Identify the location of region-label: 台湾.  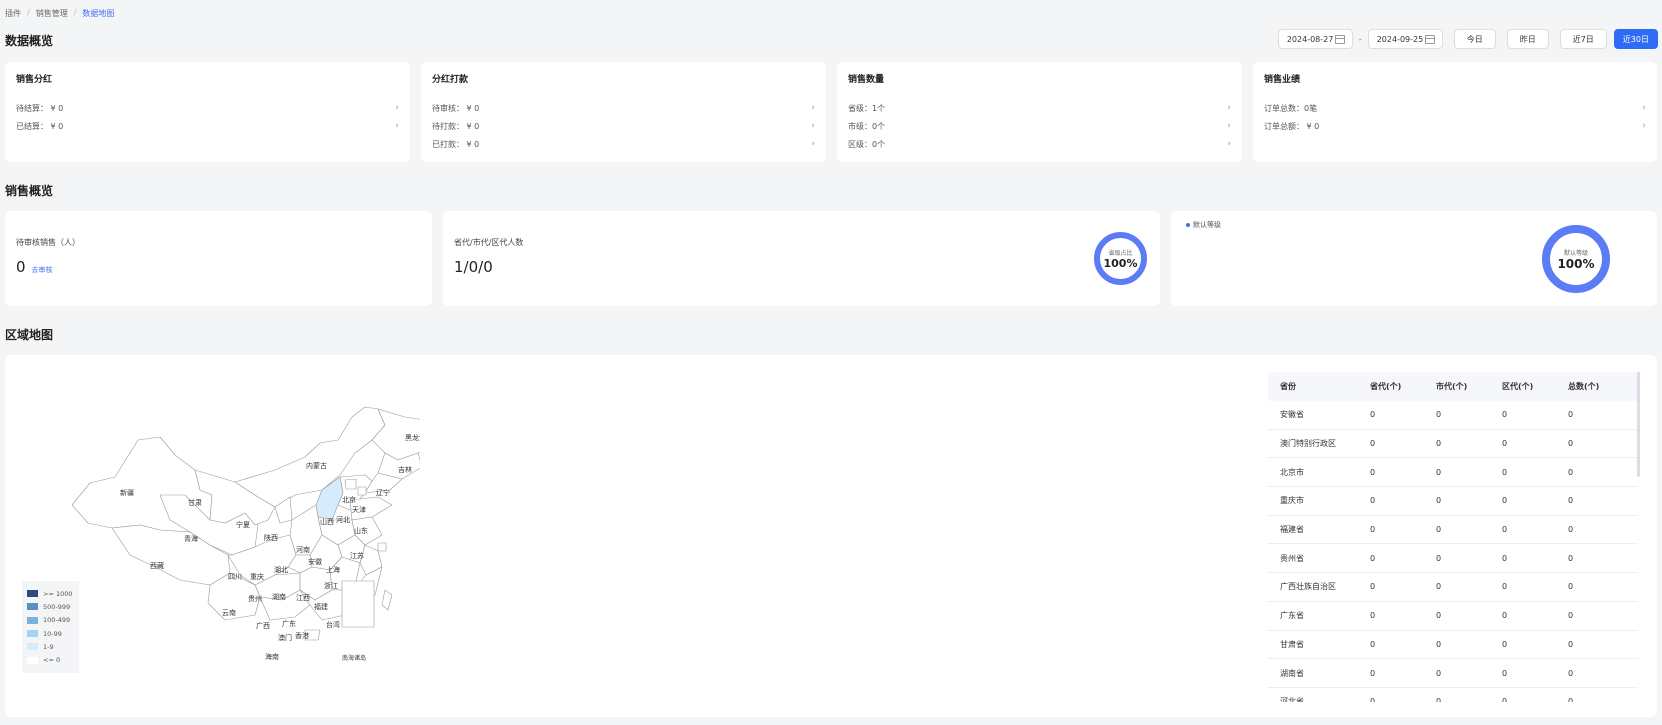
(333, 624).